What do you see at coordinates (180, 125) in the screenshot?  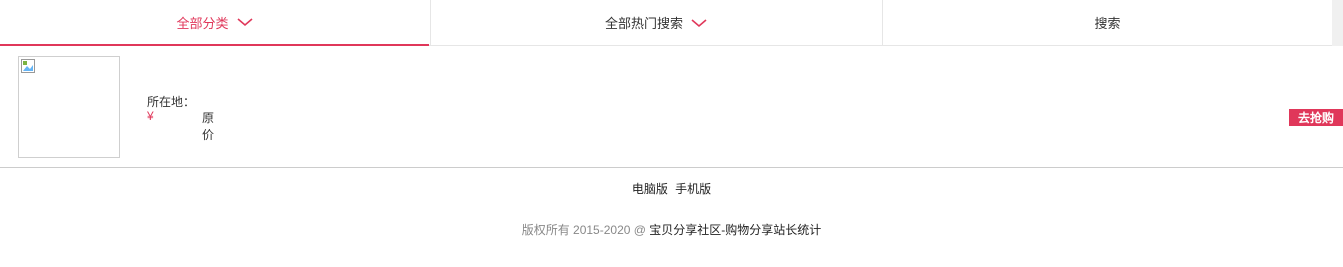 I see `price-row: ¥ 原价` at bounding box center [180, 125].